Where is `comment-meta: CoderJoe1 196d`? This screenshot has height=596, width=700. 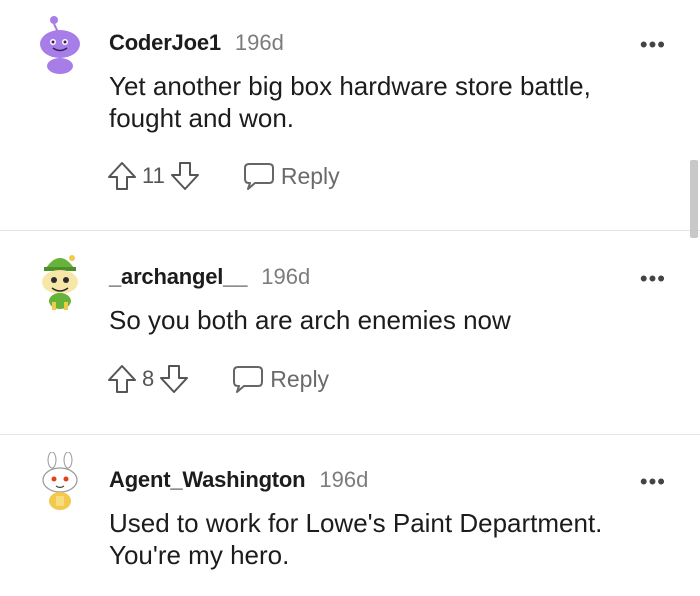 comment-meta: CoderJoe1 196d is located at coordinates (196, 44).